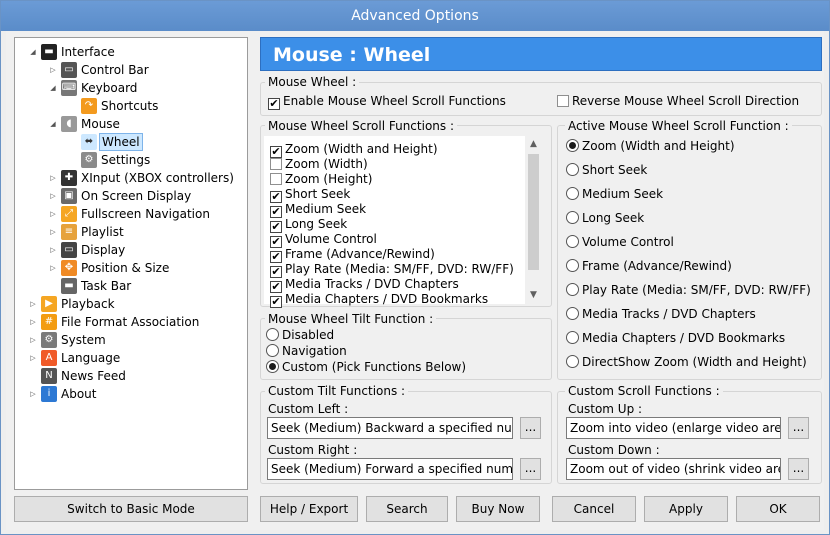  I want to click on tree-item-xinput-xbox-controllers: ▷ ✚ XInput (XBOX controllers), so click(131, 178).